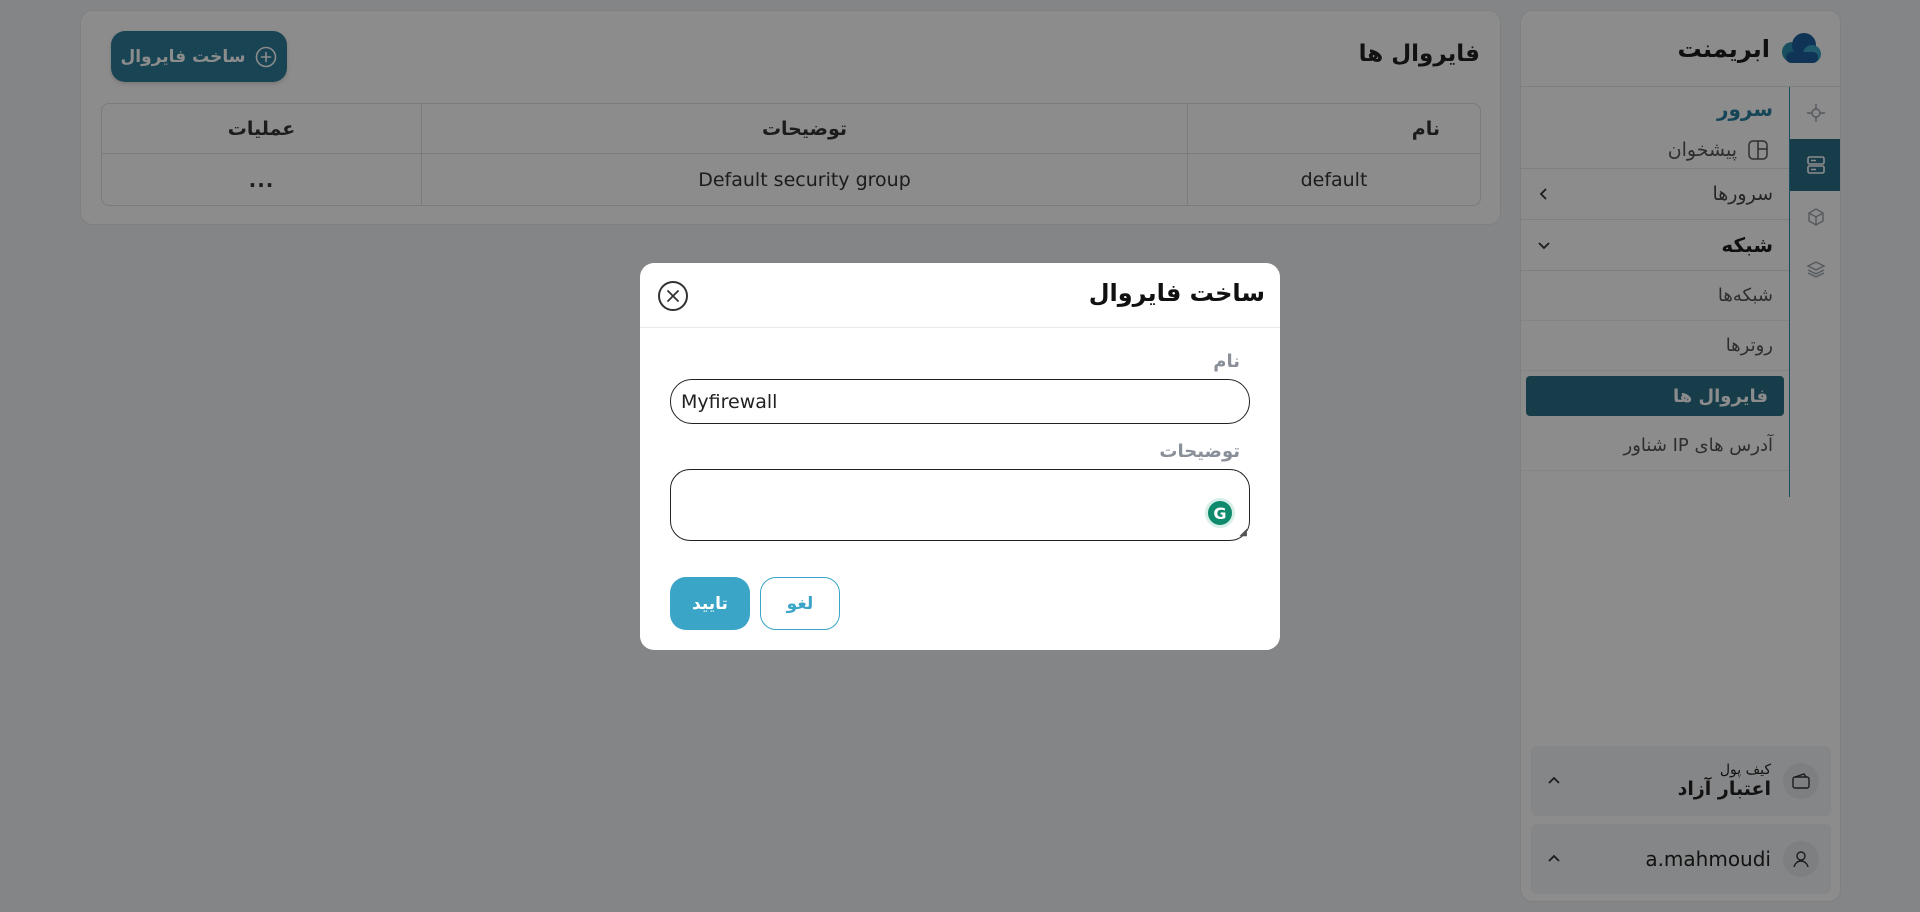  Describe the element at coordinates (710, 603) in the screenshot. I see `confirm-button: تایید` at that location.